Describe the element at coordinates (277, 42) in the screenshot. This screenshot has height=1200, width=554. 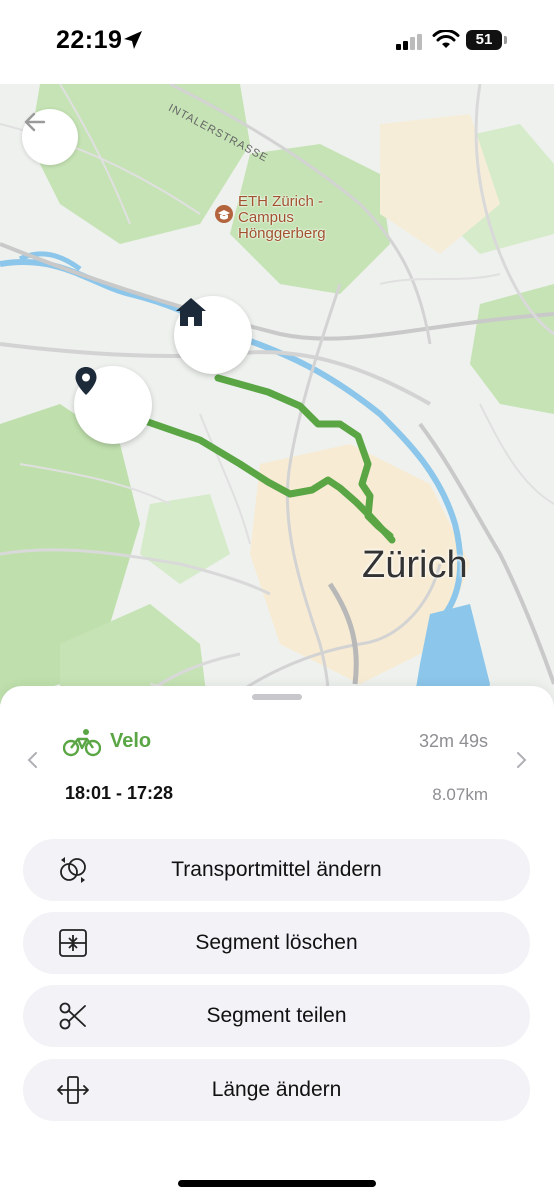
I see `status-bar: 22:19 51` at that location.